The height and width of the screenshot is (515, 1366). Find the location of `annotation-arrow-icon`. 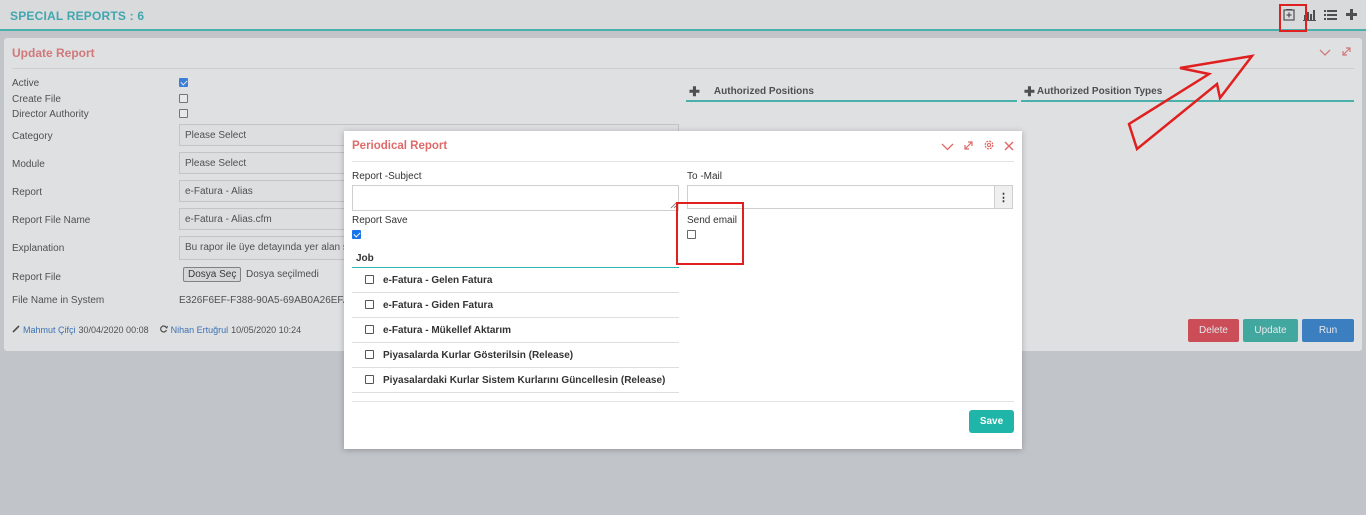

annotation-arrow-icon is located at coordinates (1191, 103).